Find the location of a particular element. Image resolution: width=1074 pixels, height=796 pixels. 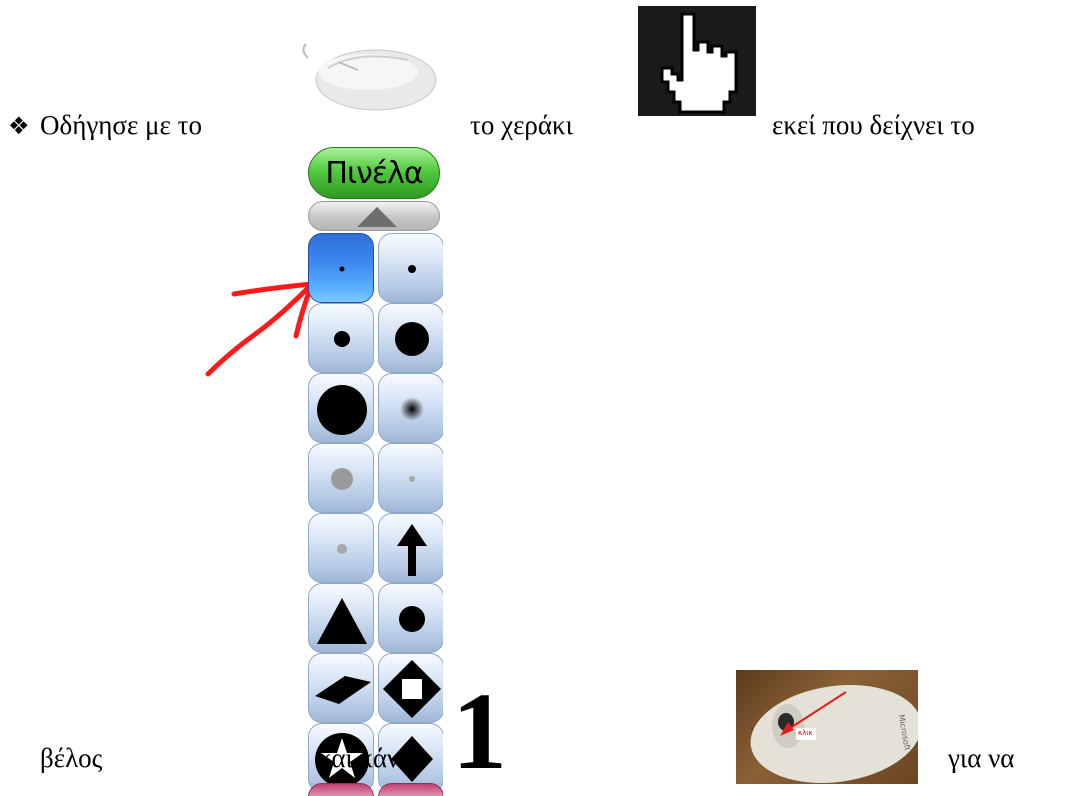

brush-triangle is located at coordinates (341, 618).